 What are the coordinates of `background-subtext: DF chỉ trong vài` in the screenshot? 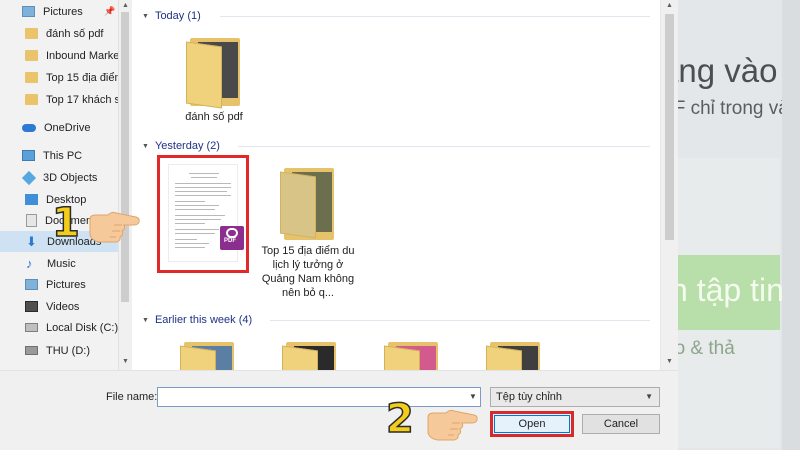 It's located at (736, 108).